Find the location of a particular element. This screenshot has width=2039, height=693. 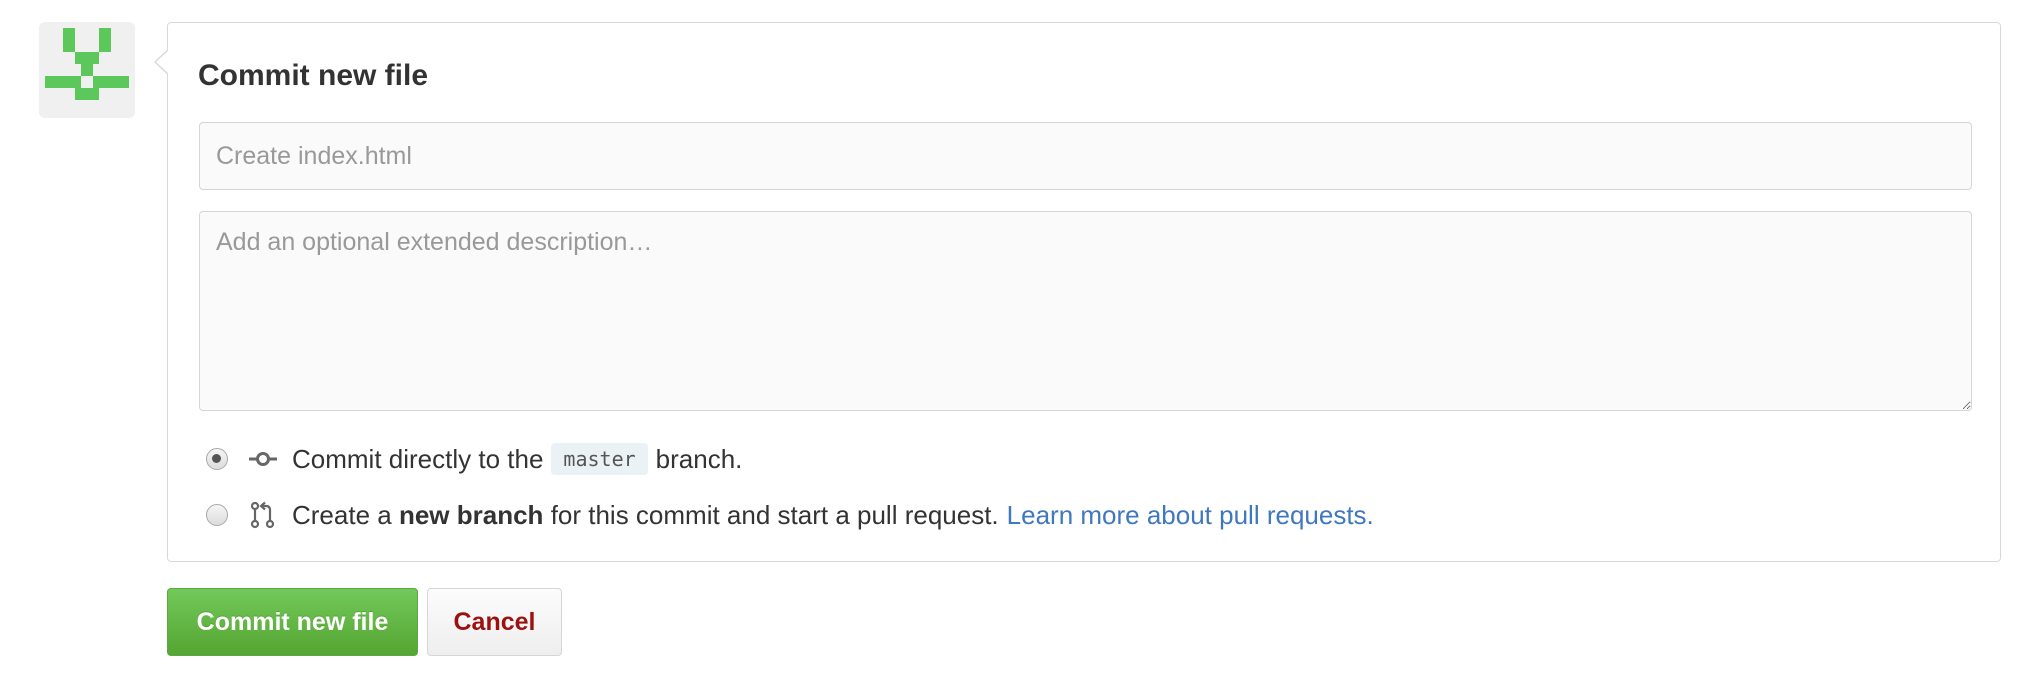

speech-arrow-fill is located at coordinates (162, 62).